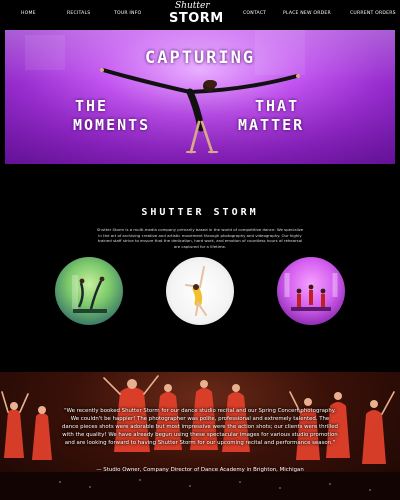  I want to click on nav-tour-info: TOUR INFO, so click(127, 13).